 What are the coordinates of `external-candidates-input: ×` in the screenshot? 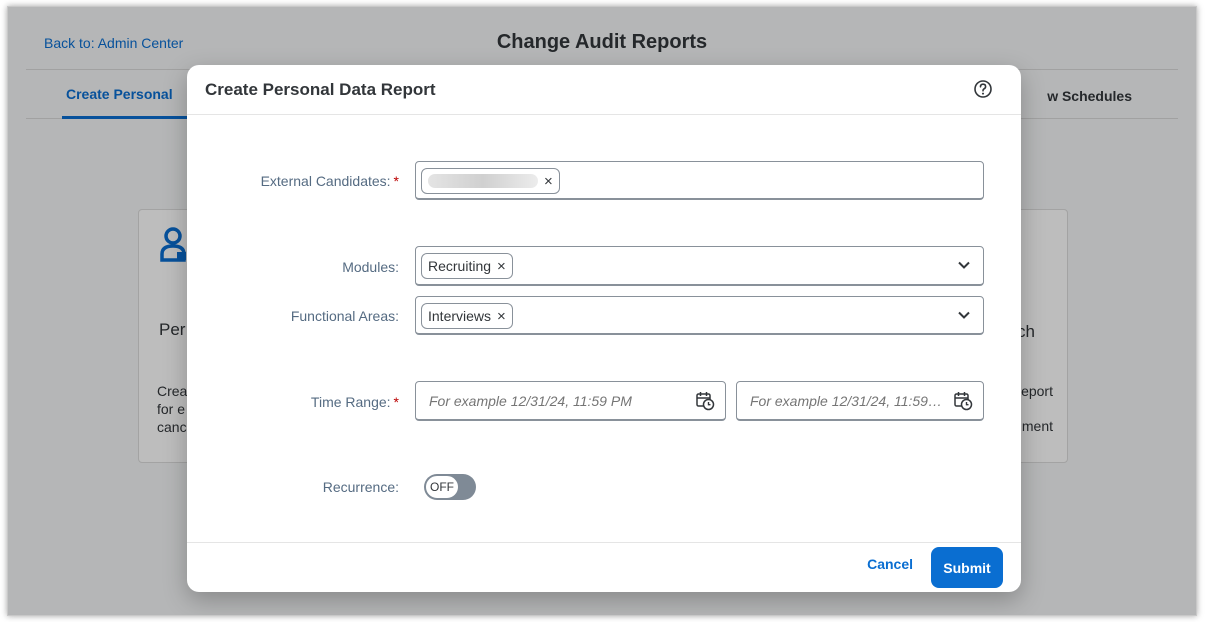 It's located at (699, 180).